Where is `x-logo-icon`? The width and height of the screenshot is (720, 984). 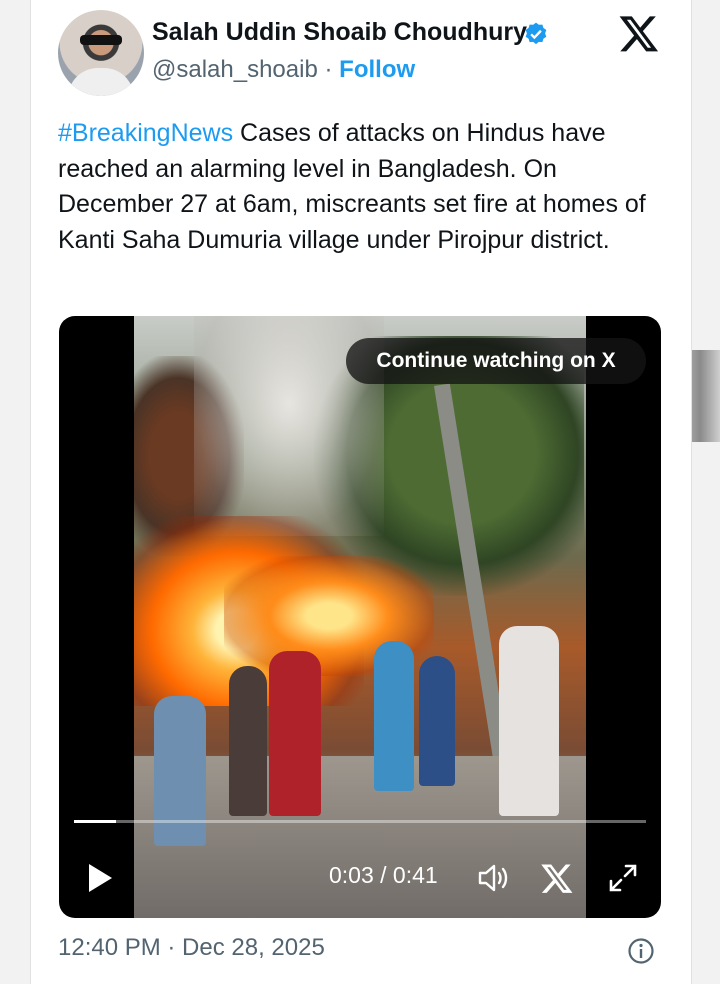 x-logo-icon is located at coordinates (639, 33).